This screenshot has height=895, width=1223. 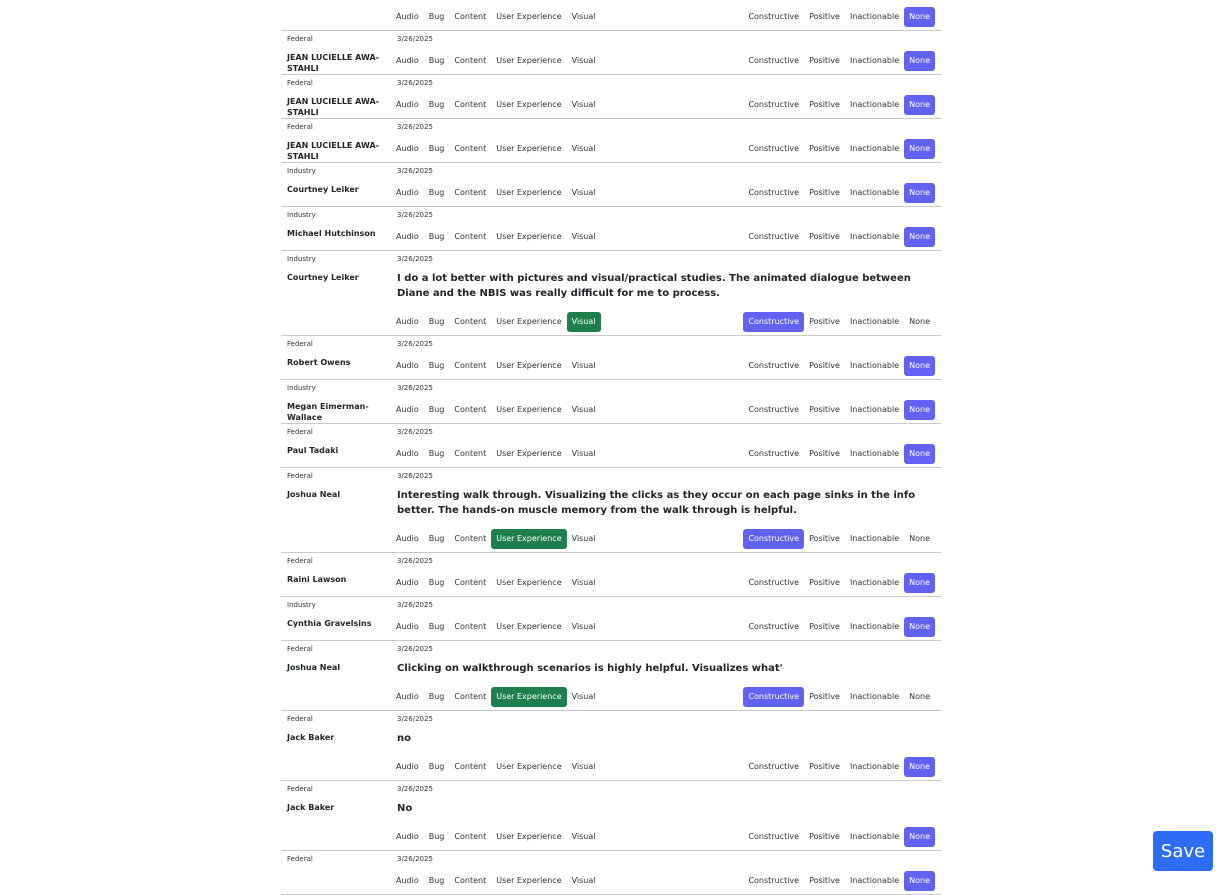 I want to click on save-button: Save, so click(x=1183, y=851).